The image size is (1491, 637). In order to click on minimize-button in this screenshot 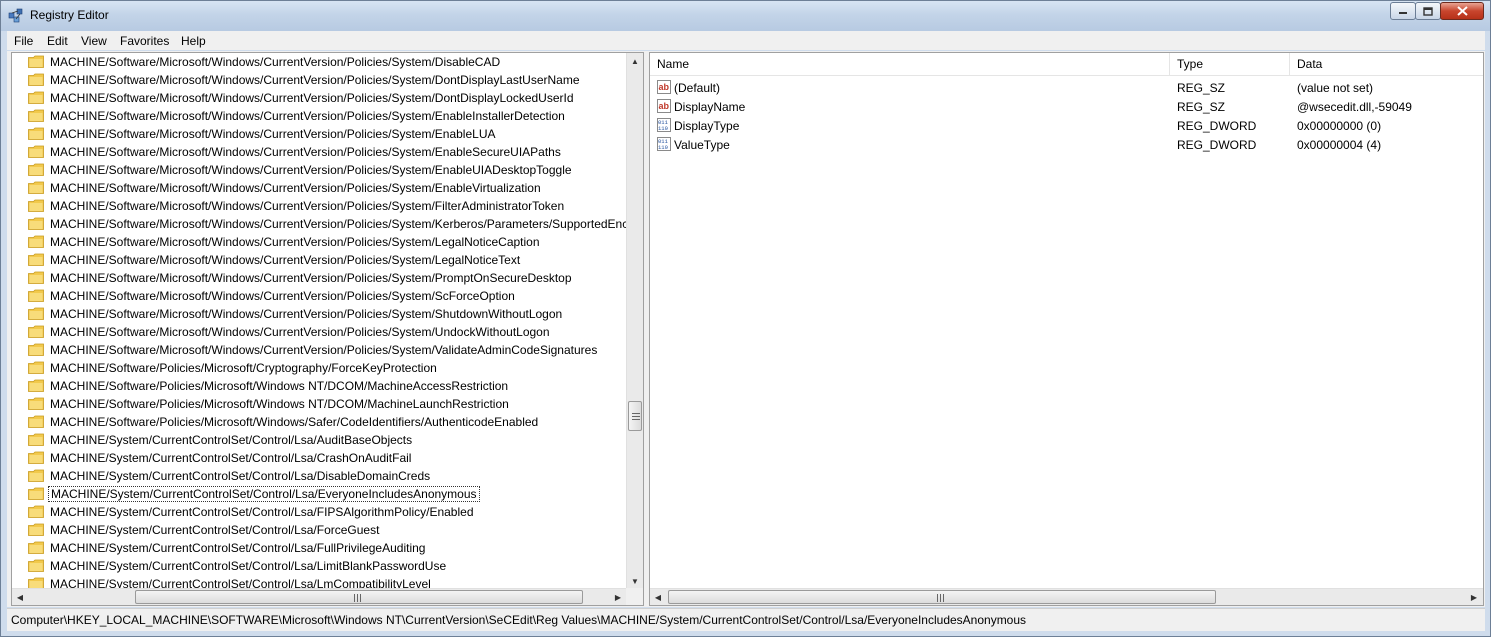, I will do `click(1403, 11)`.